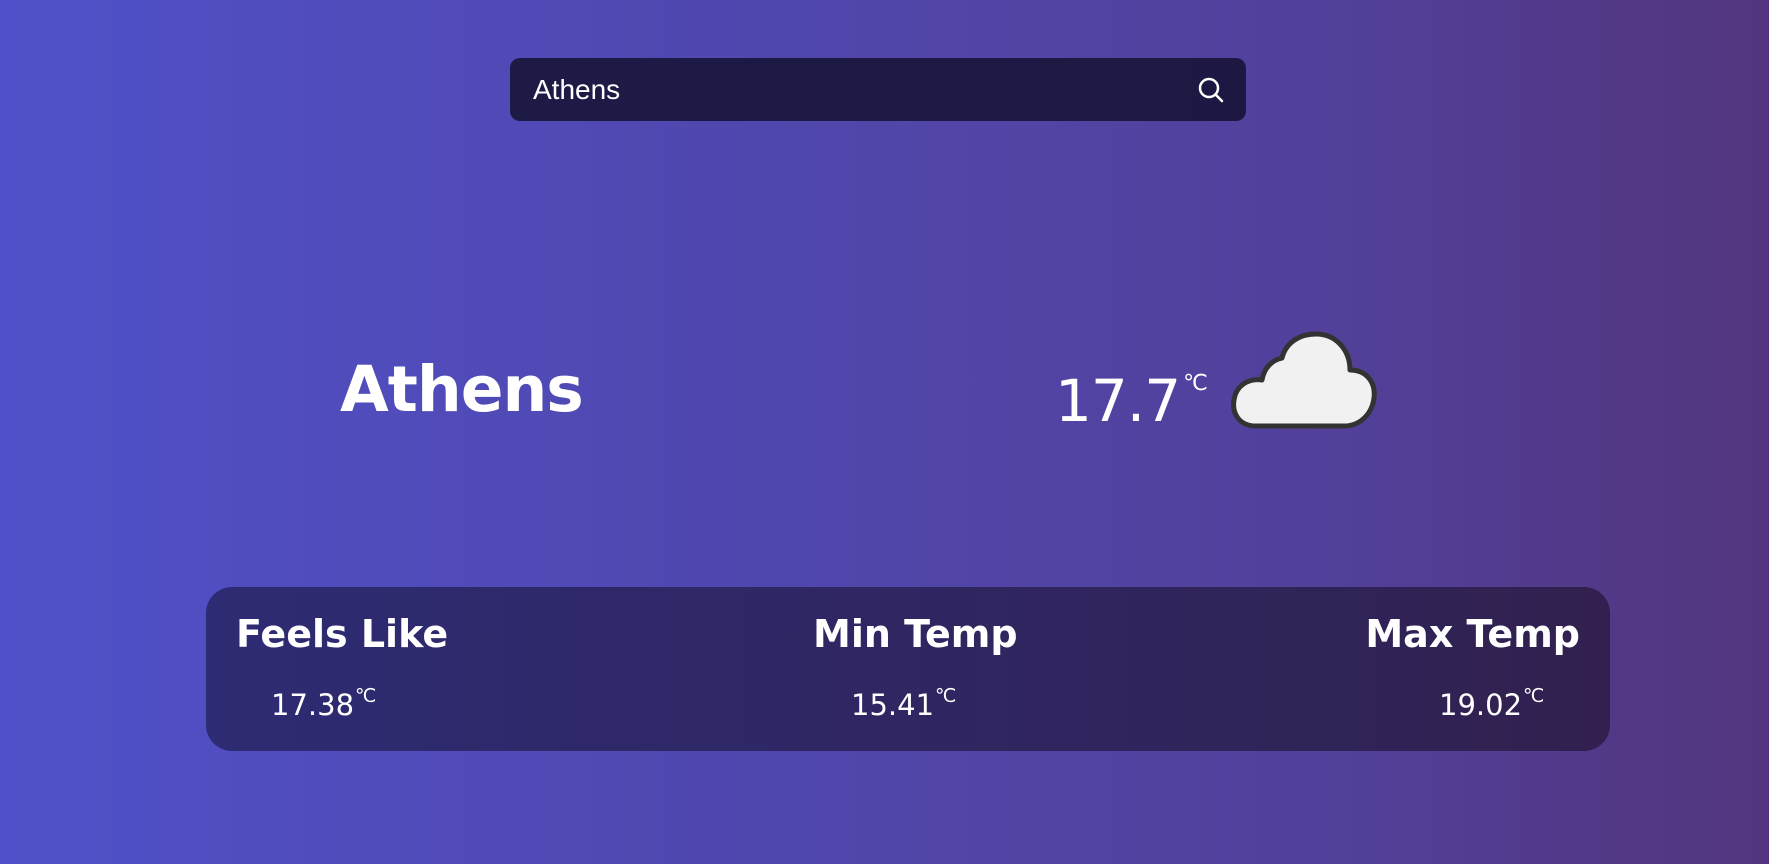 The image size is (1769, 864). I want to click on search-icon, so click(1211, 90).